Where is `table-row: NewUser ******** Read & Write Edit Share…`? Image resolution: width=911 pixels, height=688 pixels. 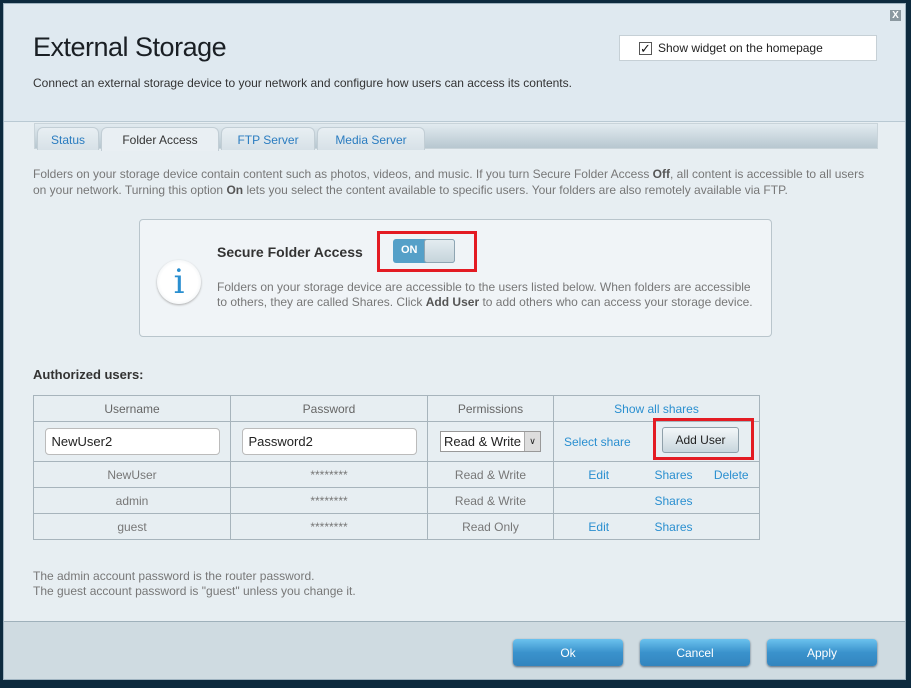 table-row: NewUser ******** Read & Write Edit Share… is located at coordinates (396, 474).